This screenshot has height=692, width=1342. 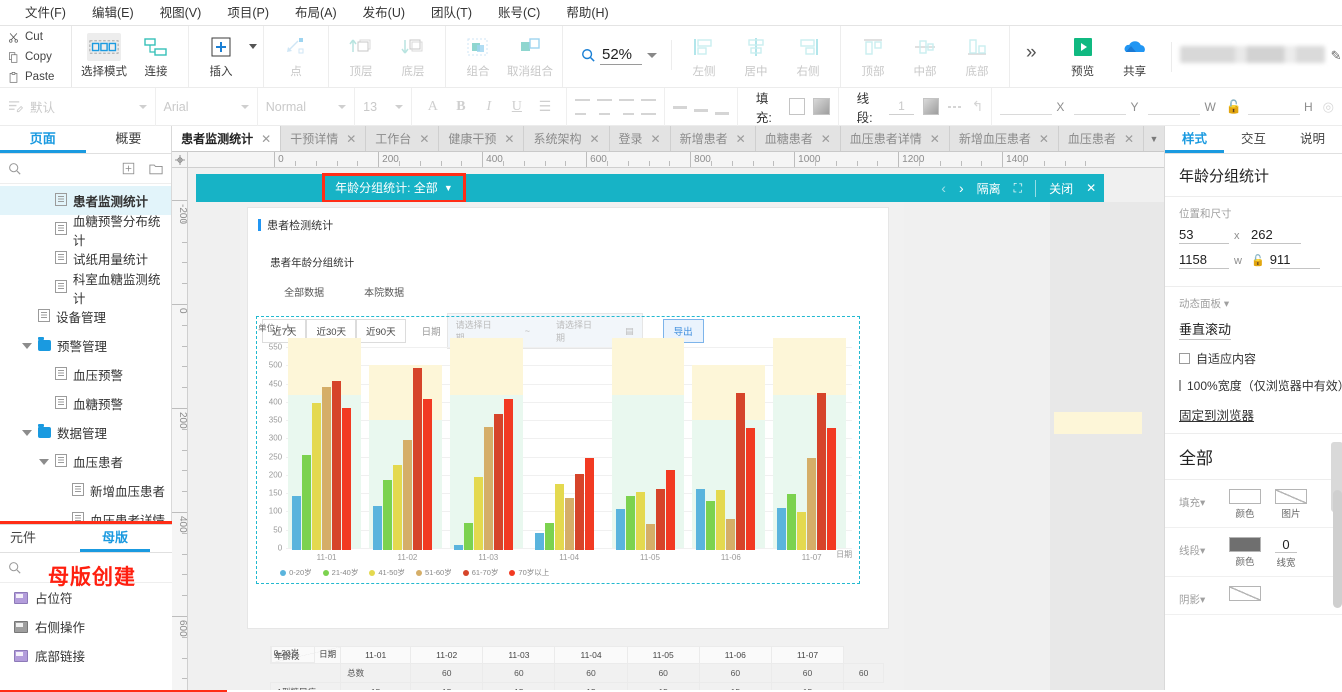 I want to click on line-arrow-icon: ↰, so click(x=978, y=106).